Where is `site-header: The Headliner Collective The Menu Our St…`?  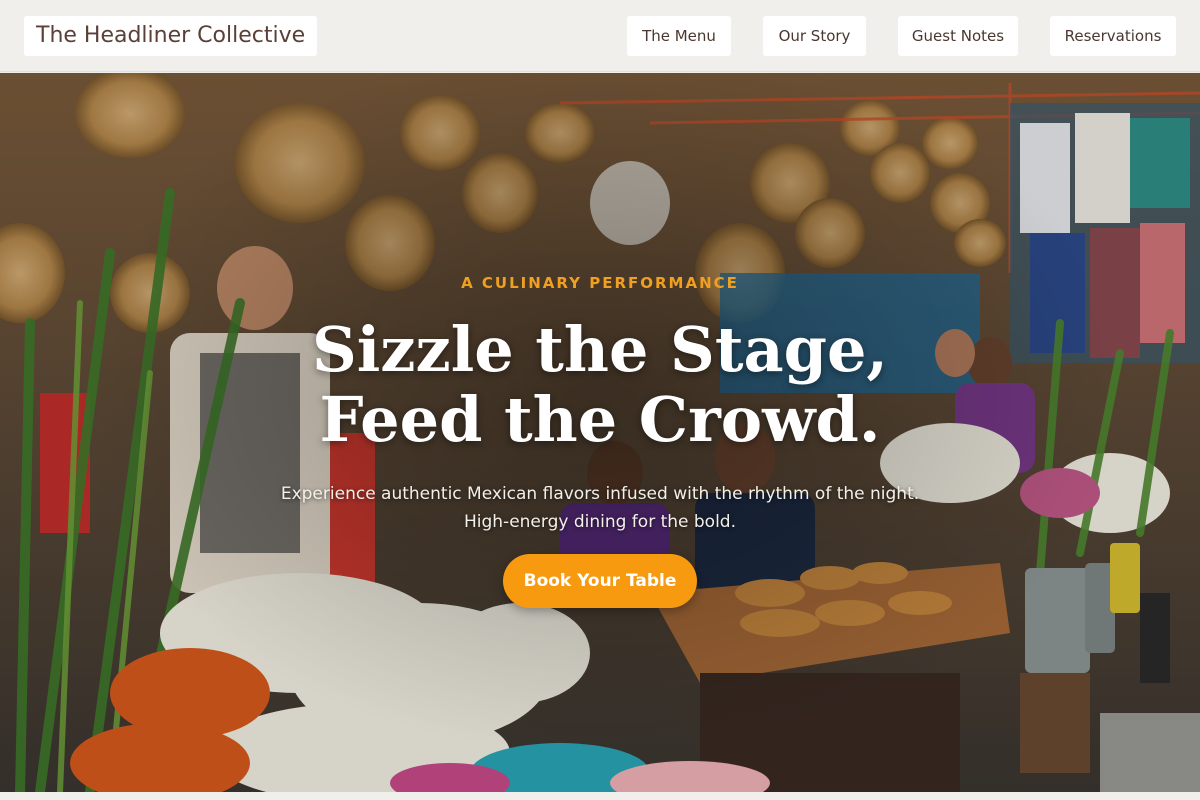 site-header: The Headliner Collective The Menu Our St… is located at coordinates (600, 36).